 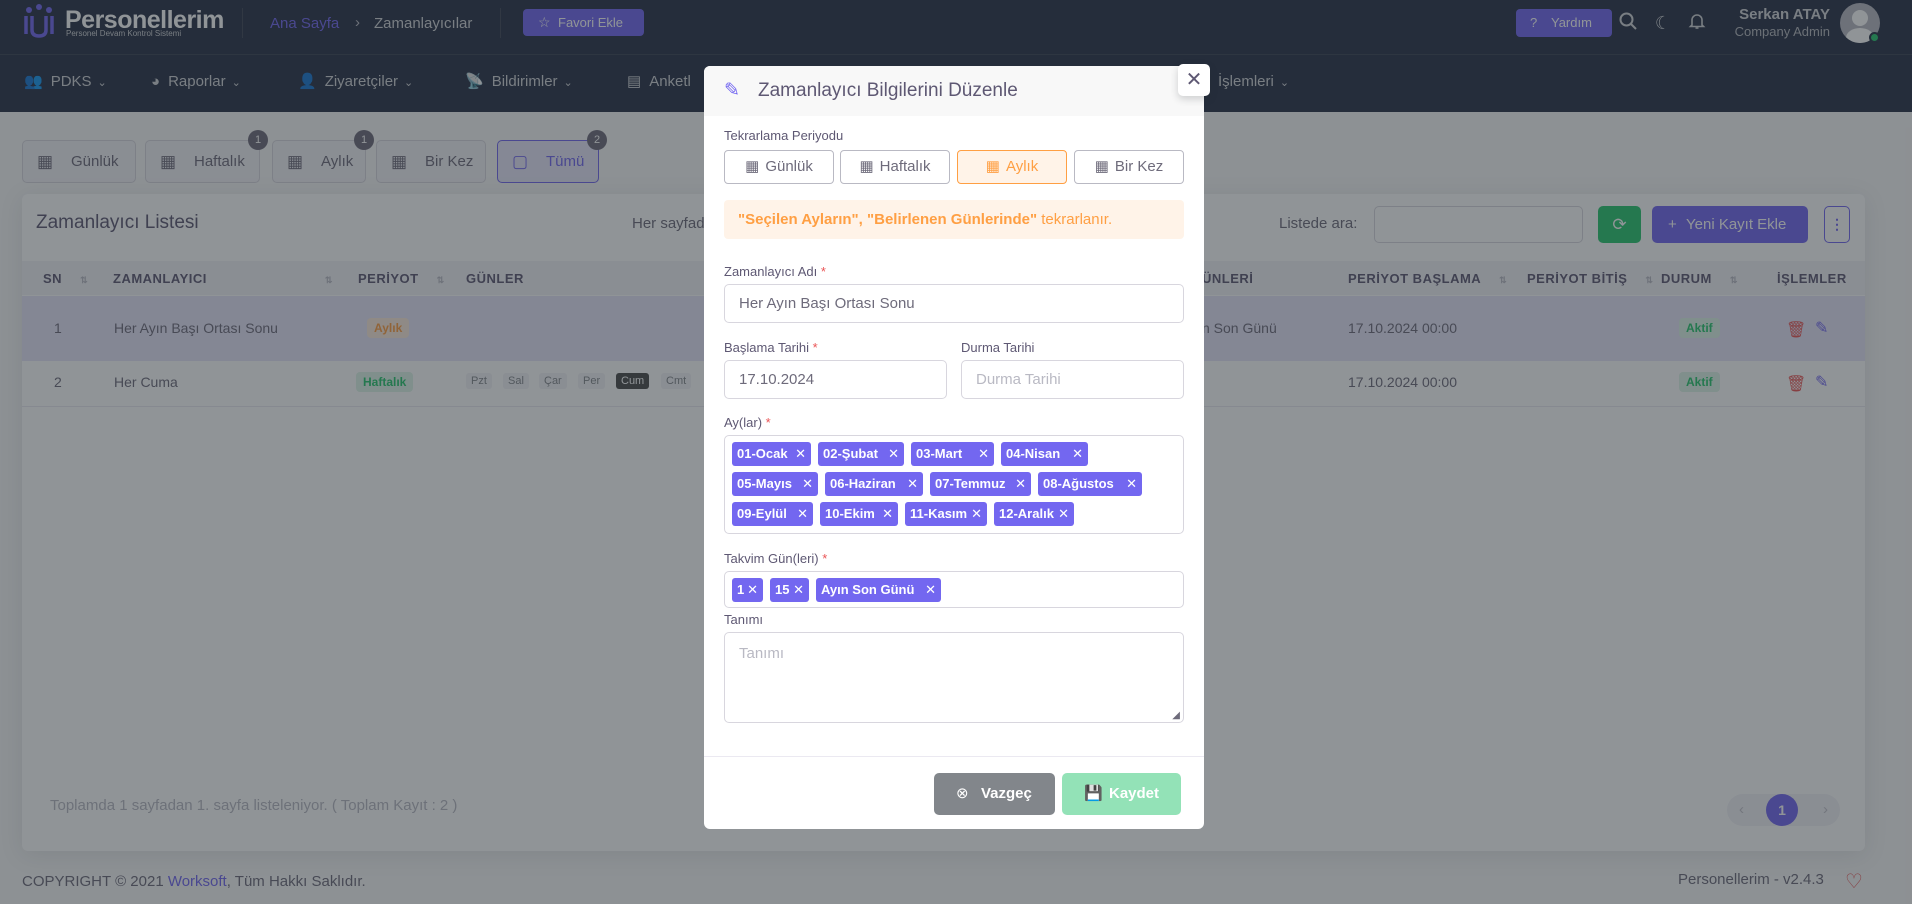 I want to click on period-weekly-button: ▦ Haftalık, so click(x=895, y=167).